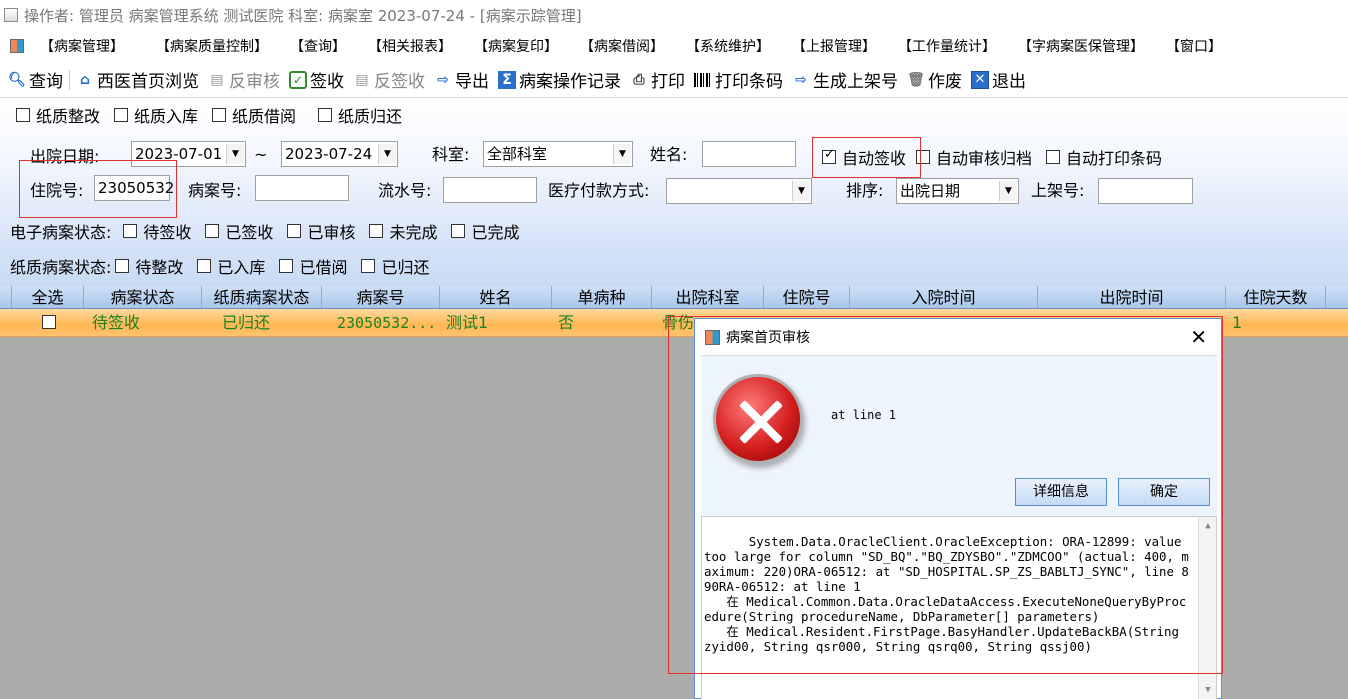 Image resolution: width=1348 pixels, height=699 pixels. What do you see at coordinates (239, 231) in the screenshot?
I see `e-status-signed-checkbox: 已签收` at bounding box center [239, 231].